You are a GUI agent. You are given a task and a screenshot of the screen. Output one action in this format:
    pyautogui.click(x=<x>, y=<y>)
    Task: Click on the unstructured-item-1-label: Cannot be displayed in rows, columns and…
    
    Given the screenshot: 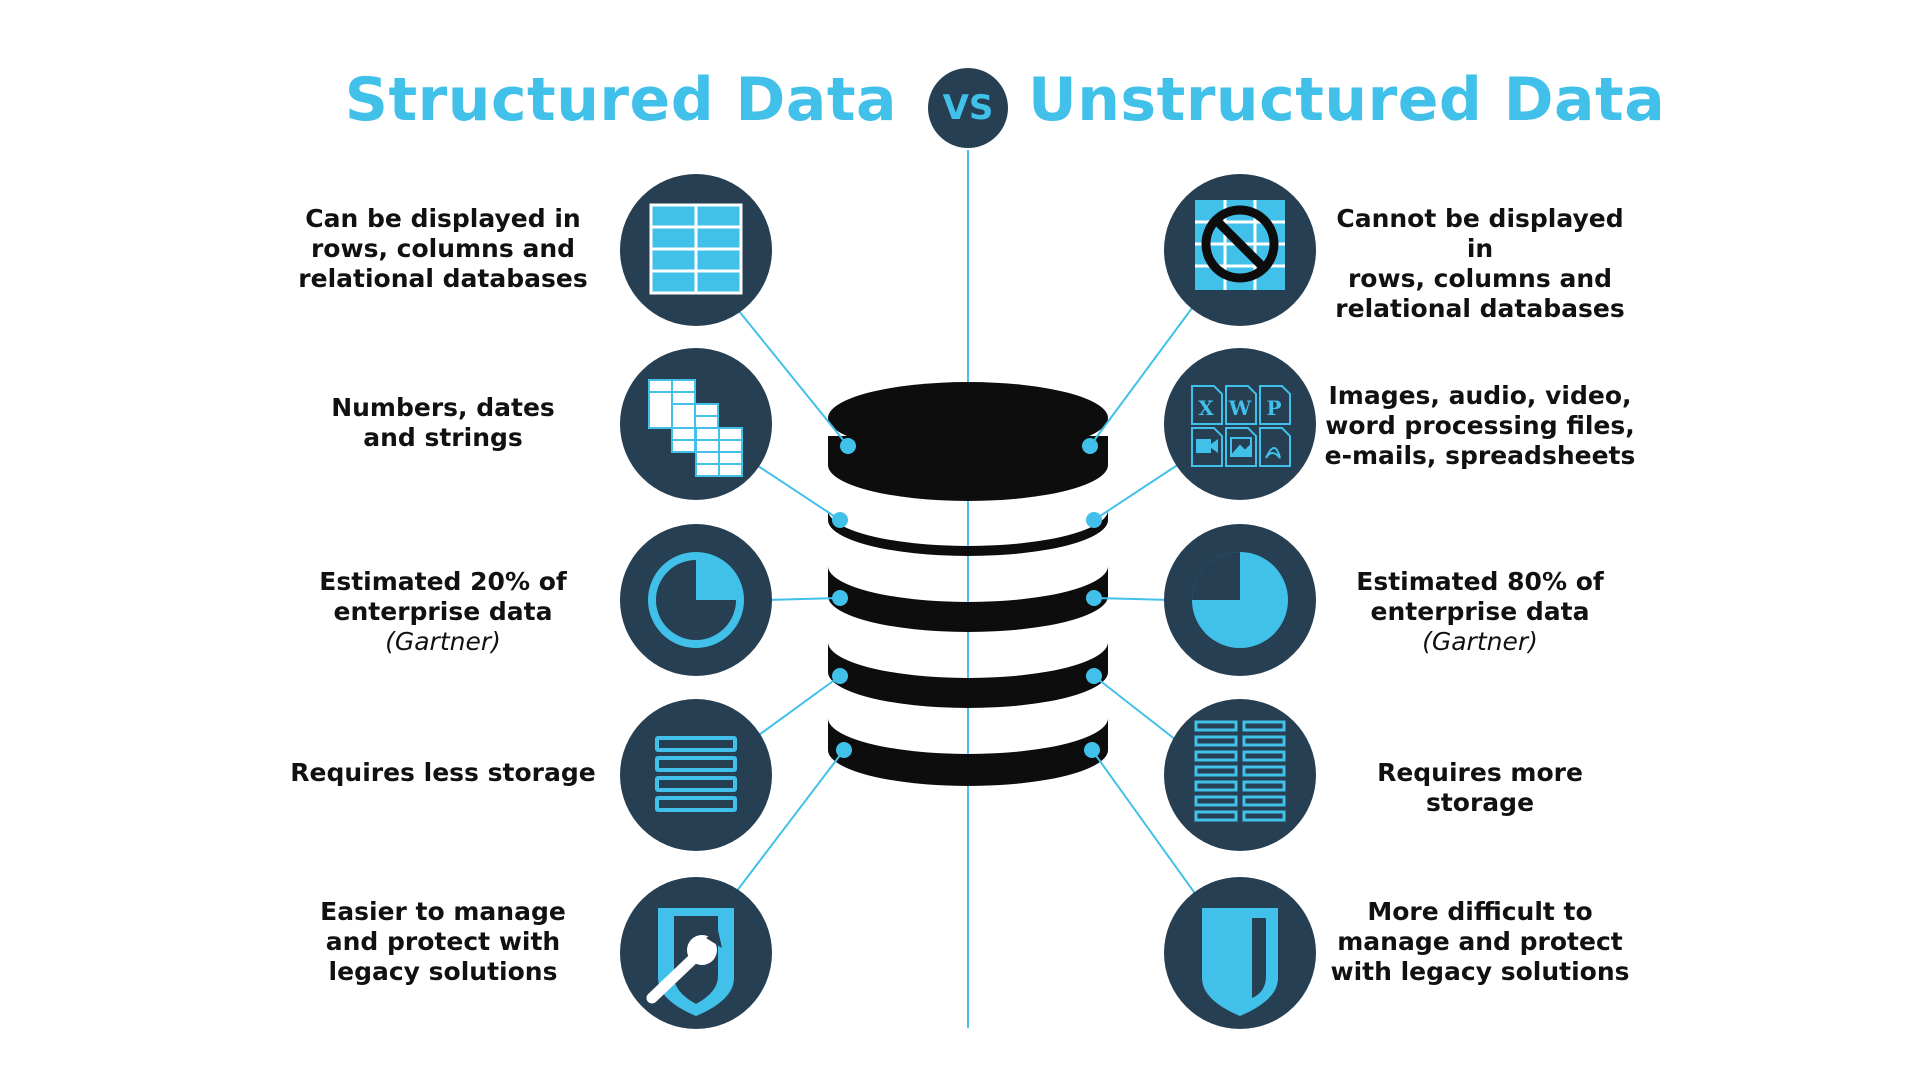 What is the action you would take?
    pyautogui.click(x=1480, y=264)
    